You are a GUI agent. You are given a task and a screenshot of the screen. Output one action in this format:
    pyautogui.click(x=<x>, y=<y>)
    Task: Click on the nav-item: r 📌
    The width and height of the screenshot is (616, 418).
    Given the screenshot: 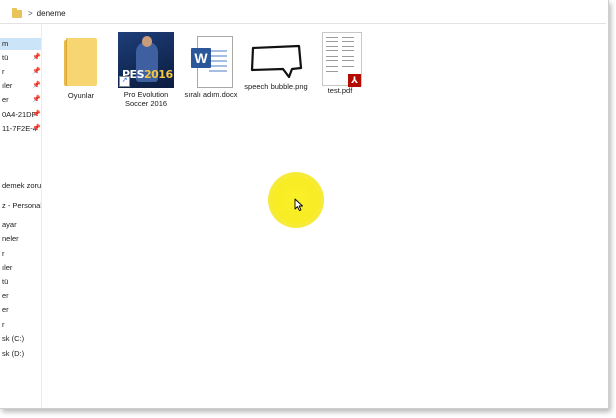 What is the action you would take?
    pyautogui.click(x=20, y=72)
    